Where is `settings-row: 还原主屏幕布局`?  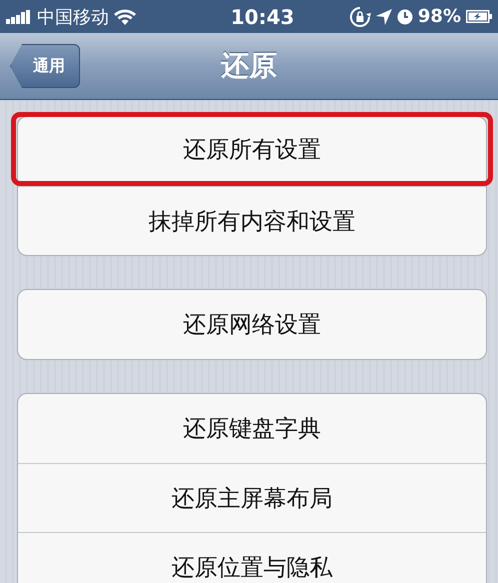 settings-row: 还原主屏幕布局 is located at coordinates (252, 497).